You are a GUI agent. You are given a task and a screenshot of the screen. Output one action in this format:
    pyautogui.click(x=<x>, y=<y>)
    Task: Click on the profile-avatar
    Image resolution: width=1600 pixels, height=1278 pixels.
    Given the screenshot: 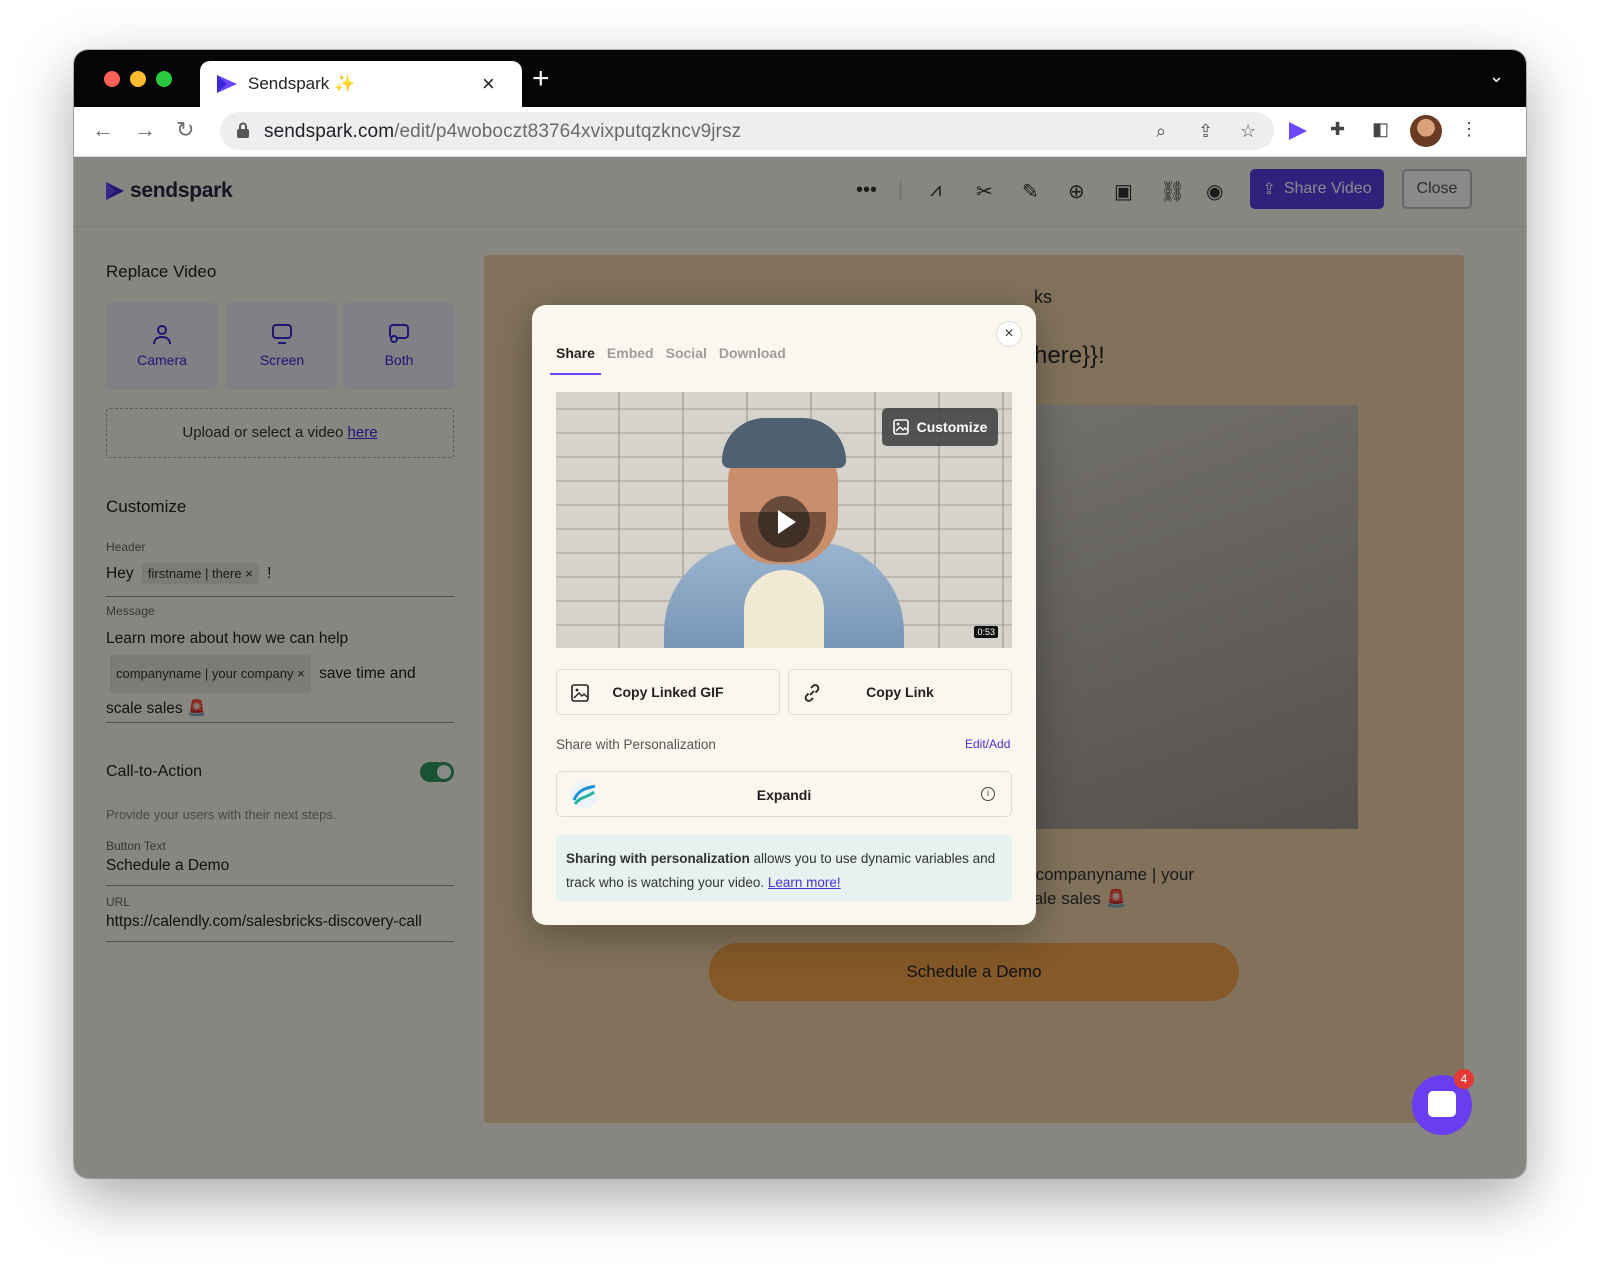 What is the action you would take?
    pyautogui.click(x=1426, y=131)
    